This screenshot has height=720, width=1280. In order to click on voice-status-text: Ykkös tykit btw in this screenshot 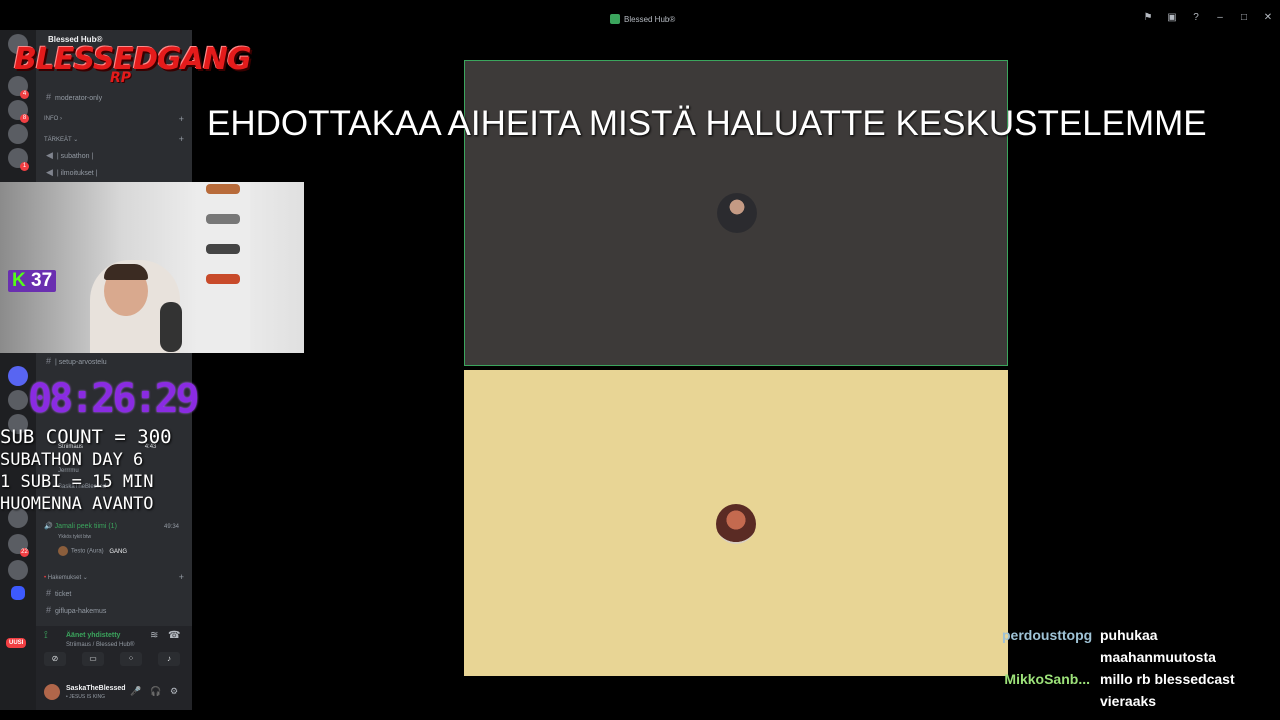, I will do `click(75, 537)`.